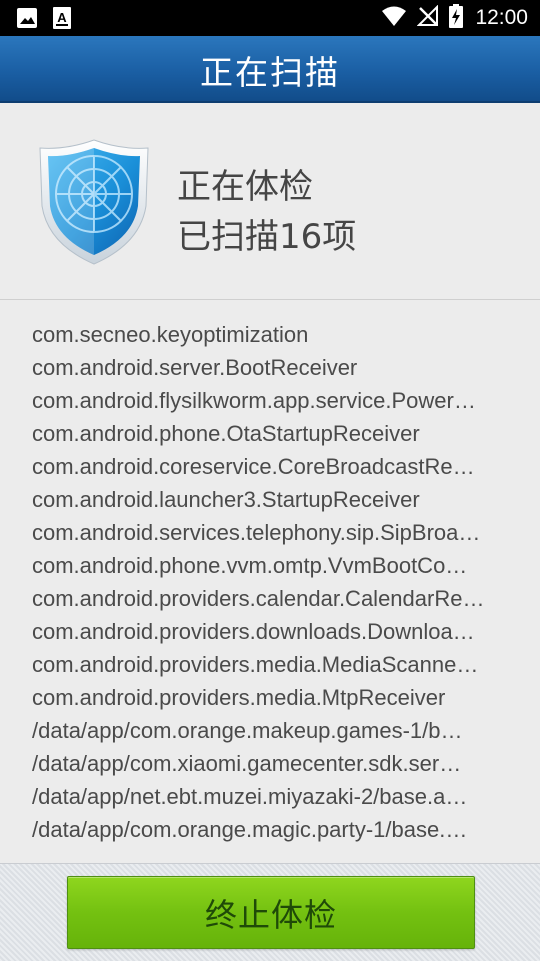 This screenshot has height=961, width=540. What do you see at coordinates (226, 499) in the screenshot?
I see `scan-list-item: com.android.launcher3.StartupReceiver` at bounding box center [226, 499].